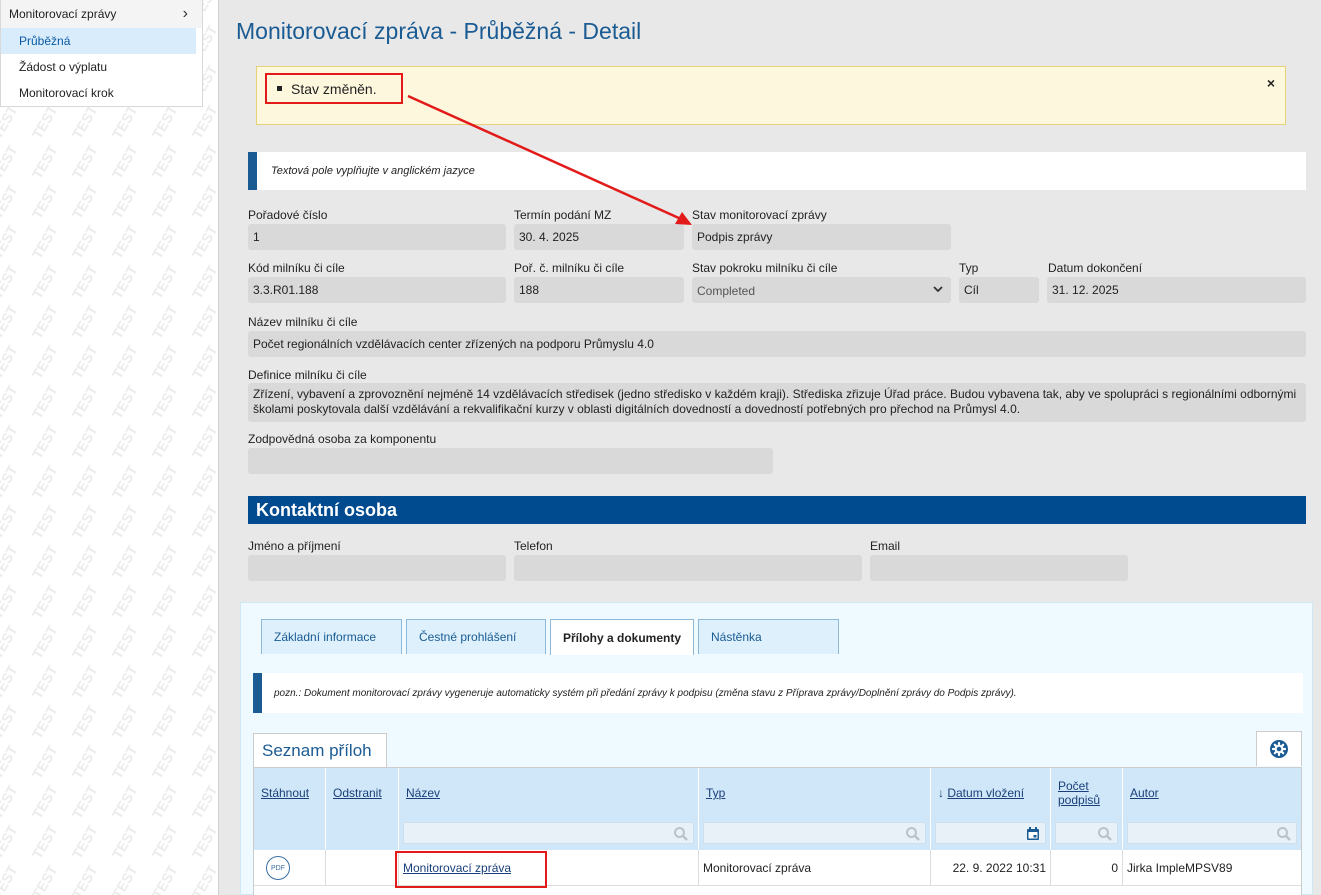 This screenshot has height=895, width=1321. I want to click on datum-filter-input, so click(990, 833).